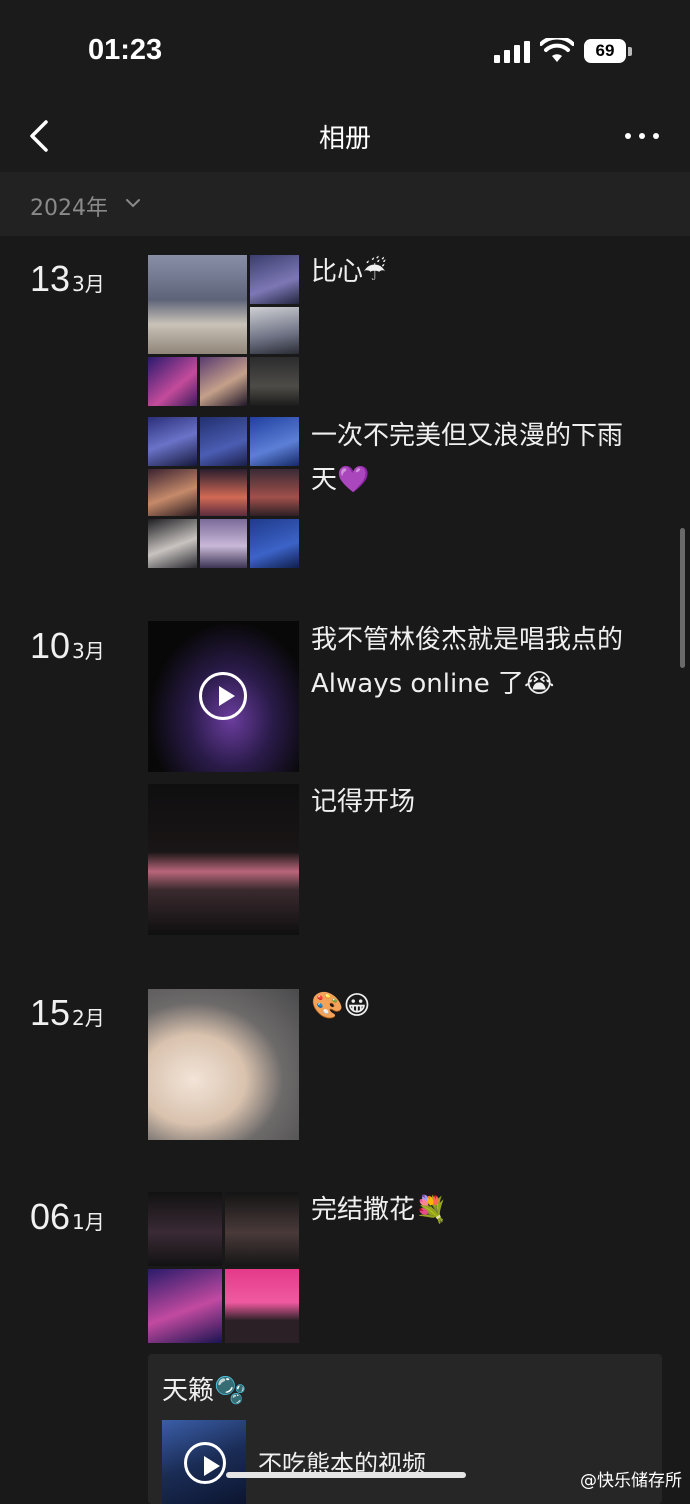 This screenshot has width=690, height=1504. I want to click on post-caption: 记得开场, so click(363, 802).